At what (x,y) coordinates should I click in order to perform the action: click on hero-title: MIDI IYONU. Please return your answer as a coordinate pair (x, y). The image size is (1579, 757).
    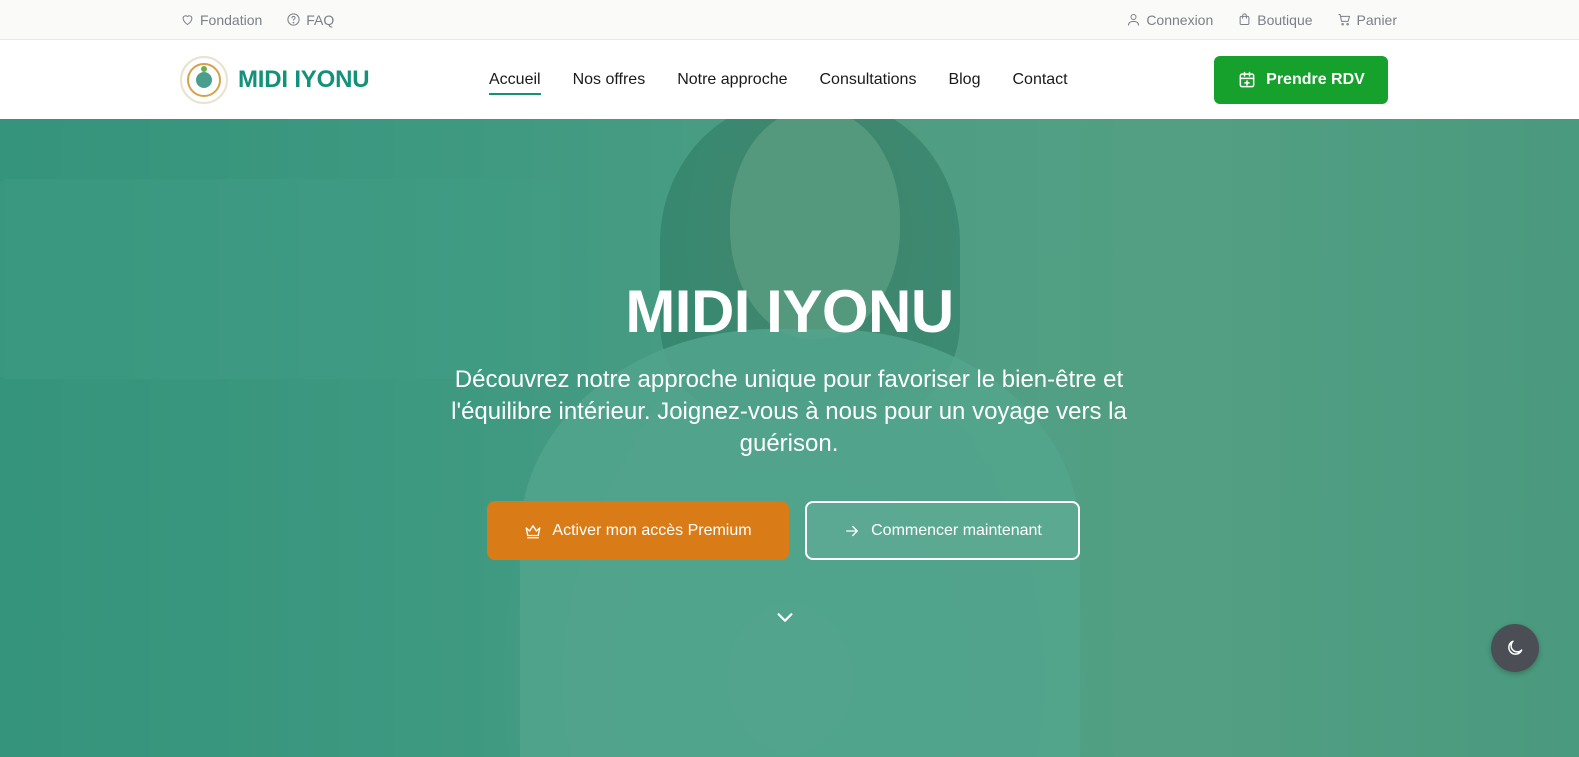
    Looking at the image, I should click on (789, 311).